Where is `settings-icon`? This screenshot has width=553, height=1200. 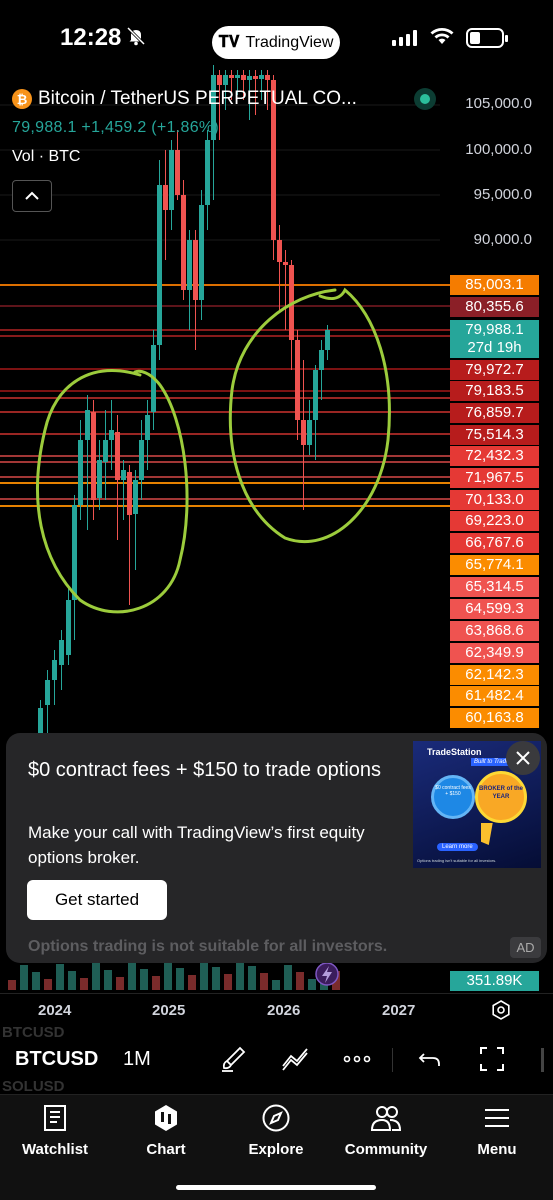 settings-icon is located at coordinates (501, 1010).